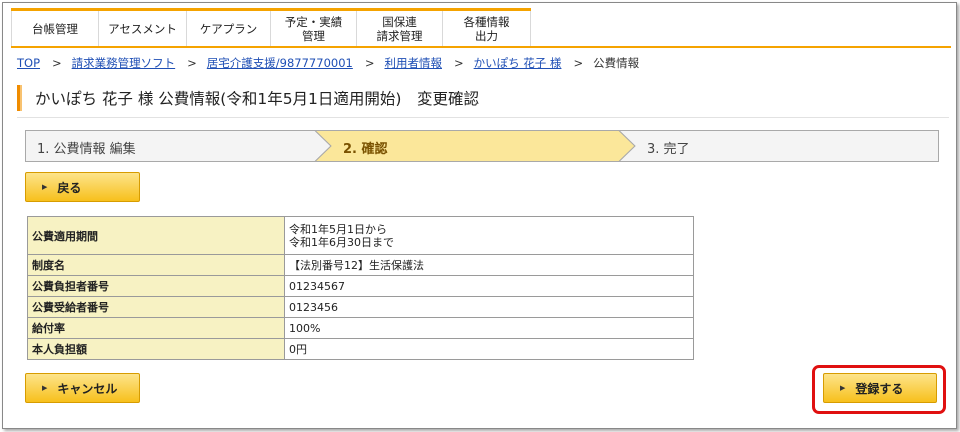 Image resolution: width=960 pixels, height=432 pixels. I want to click on nav-billing: 国保連 請求管理, so click(400, 28).